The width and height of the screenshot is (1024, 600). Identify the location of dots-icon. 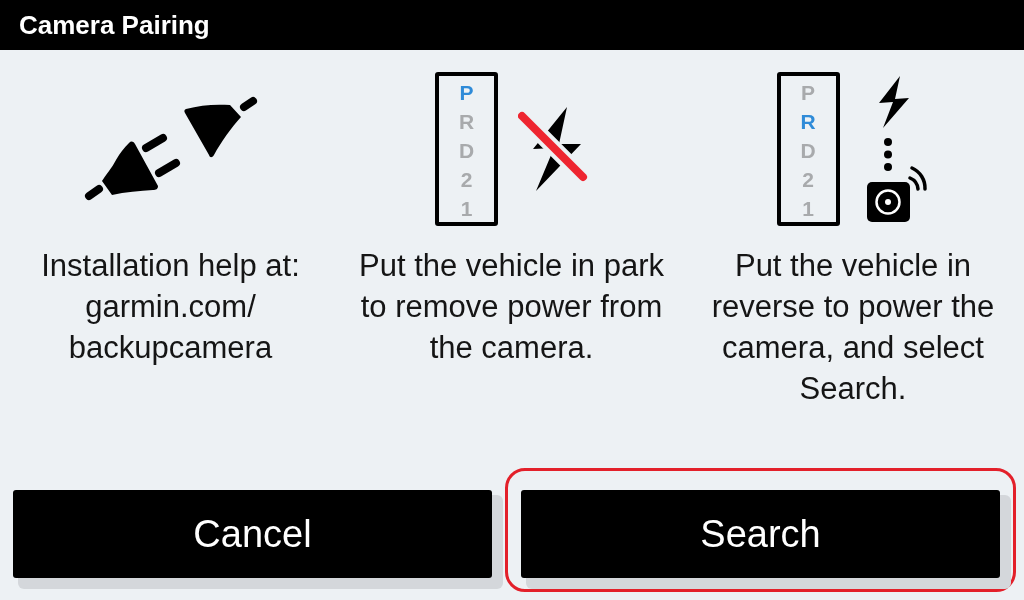
(887, 154).